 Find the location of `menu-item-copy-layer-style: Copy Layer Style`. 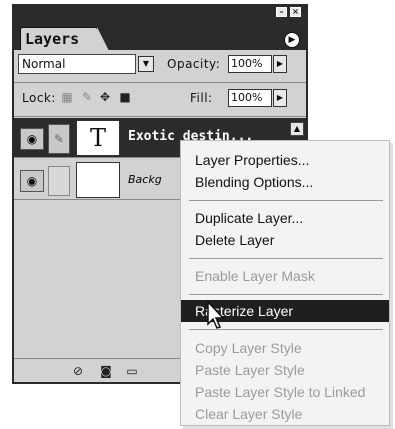

menu-item-copy-layer-style: Copy Layer Style is located at coordinates (285, 348).